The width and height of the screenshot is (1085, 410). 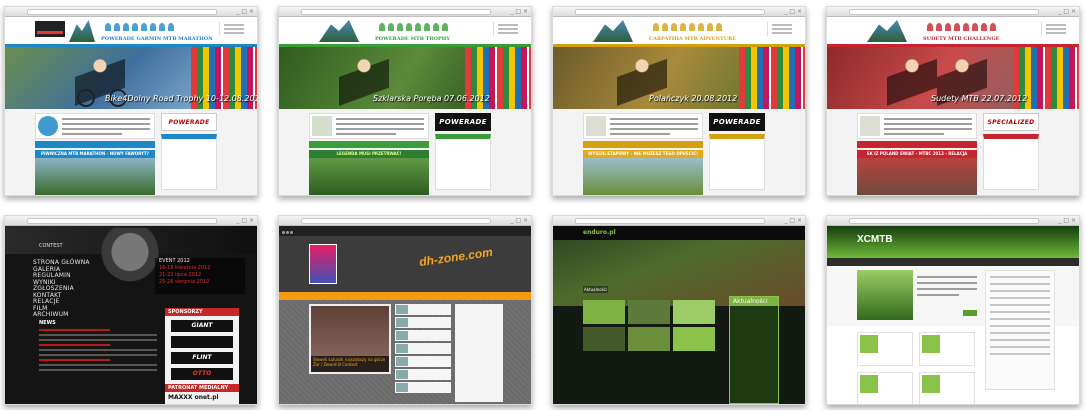 What do you see at coordinates (653, 327) in the screenshot?
I see `thumbnail-grid` at bounding box center [653, 327].